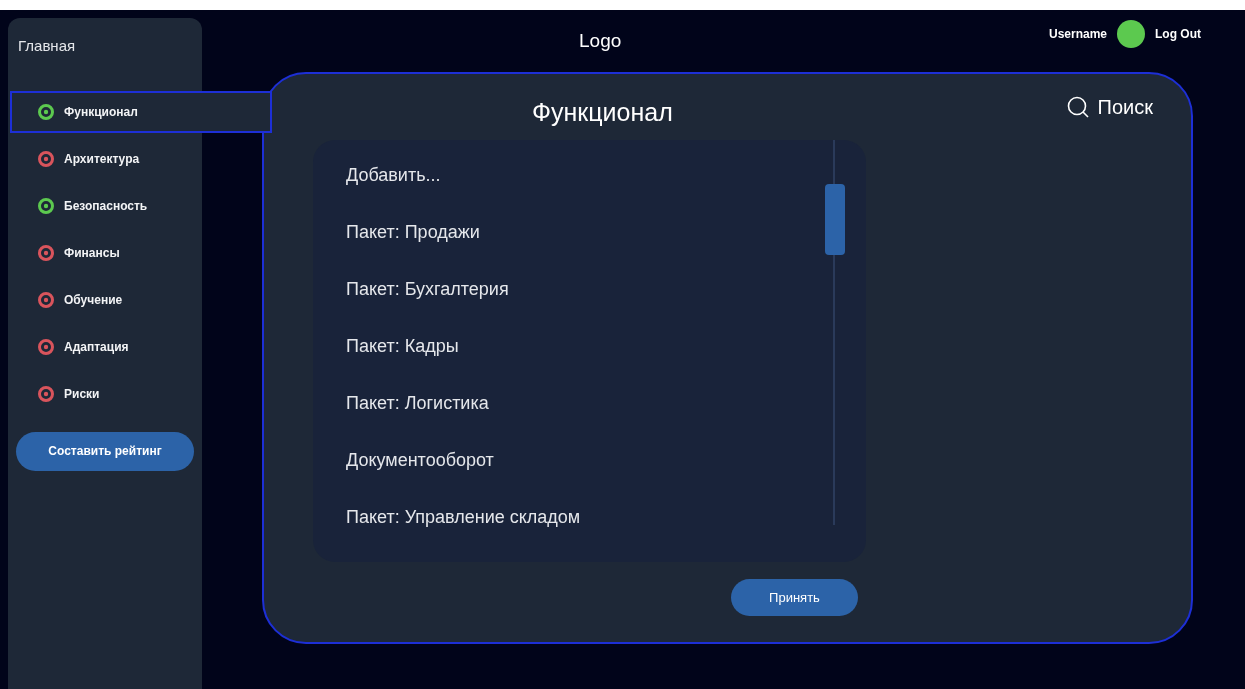 This screenshot has height=689, width=1245. What do you see at coordinates (1109, 107) in the screenshot?
I see `search-button: Поиск` at bounding box center [1109, 107].